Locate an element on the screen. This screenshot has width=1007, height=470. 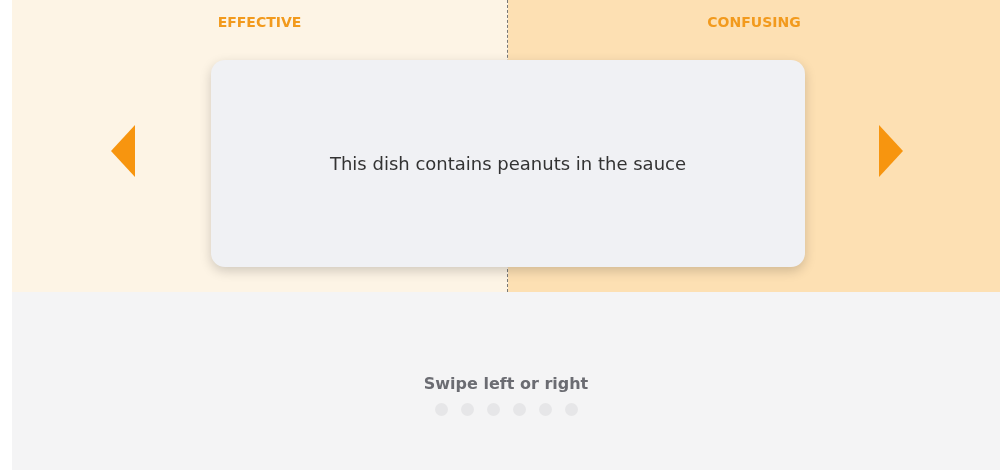
zone-label: EFFECTIVE is located at coordinates (259, 22).